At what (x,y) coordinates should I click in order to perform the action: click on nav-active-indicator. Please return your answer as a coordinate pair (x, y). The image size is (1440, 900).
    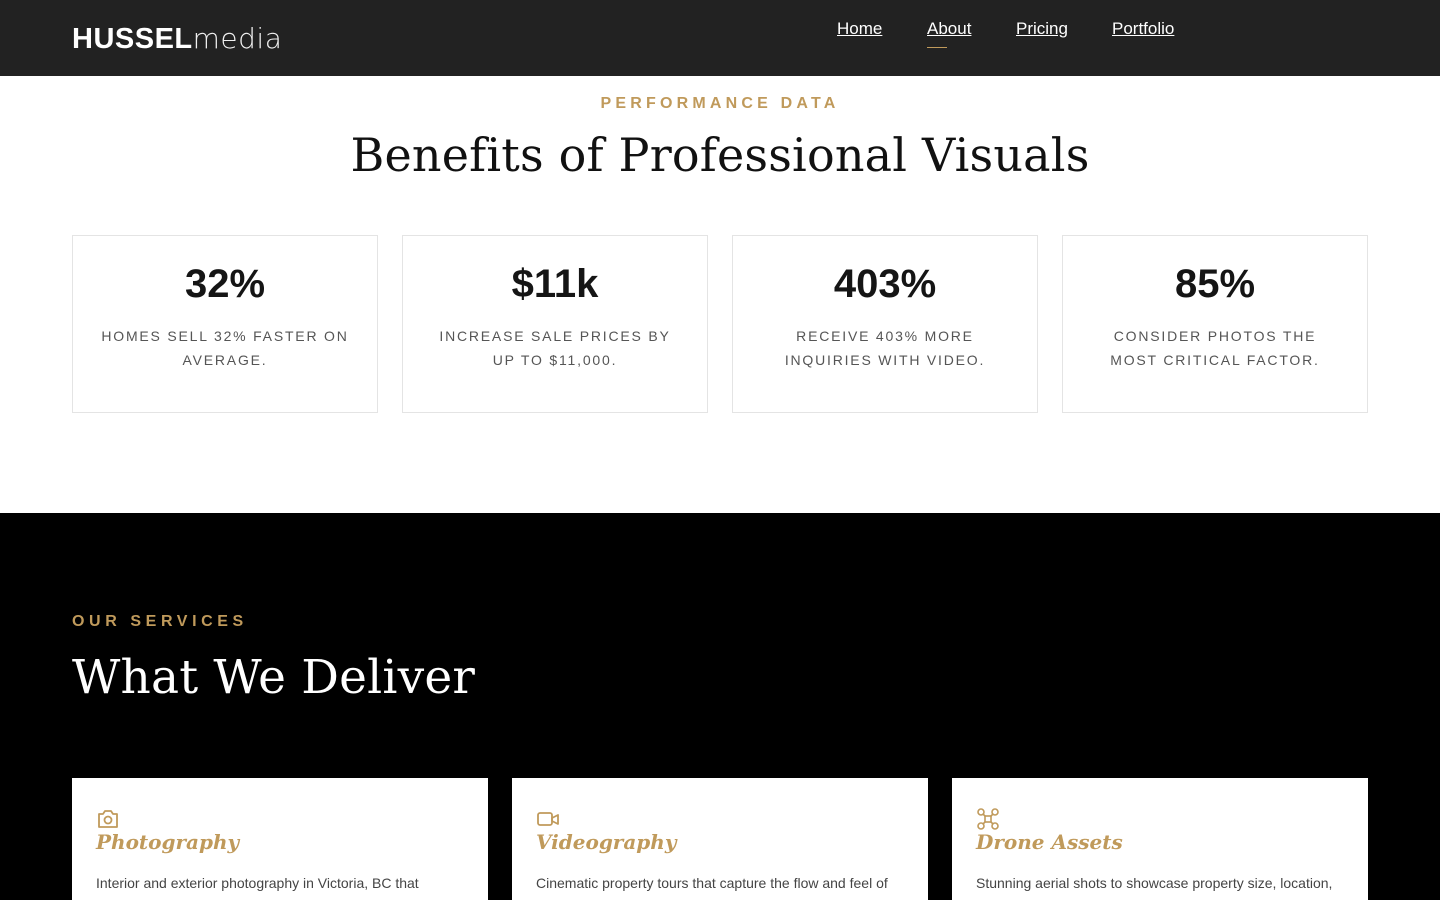
    Looking at the image, I should click on (937, 47).